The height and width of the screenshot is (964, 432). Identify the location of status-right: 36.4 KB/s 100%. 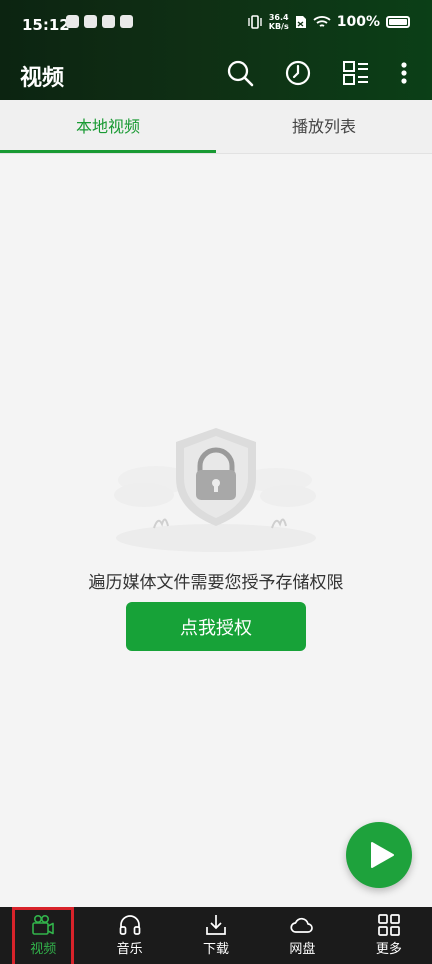
(328, 22).